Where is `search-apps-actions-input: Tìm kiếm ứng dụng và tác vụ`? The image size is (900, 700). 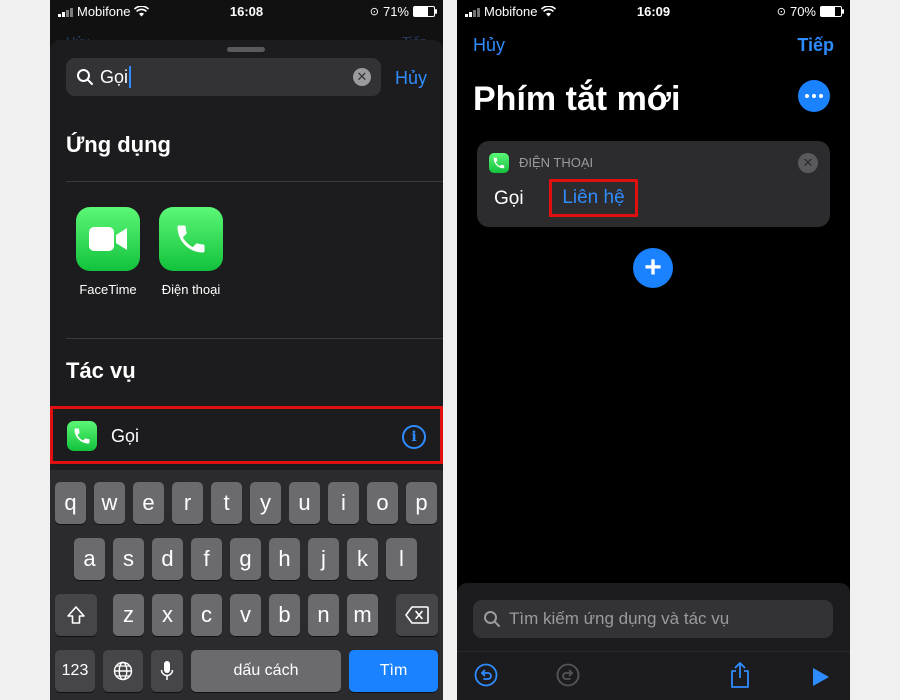
search-apps-actions-input: Tìm kiếm ứng dụng và tác vụ is located at coordinates (653, 619).